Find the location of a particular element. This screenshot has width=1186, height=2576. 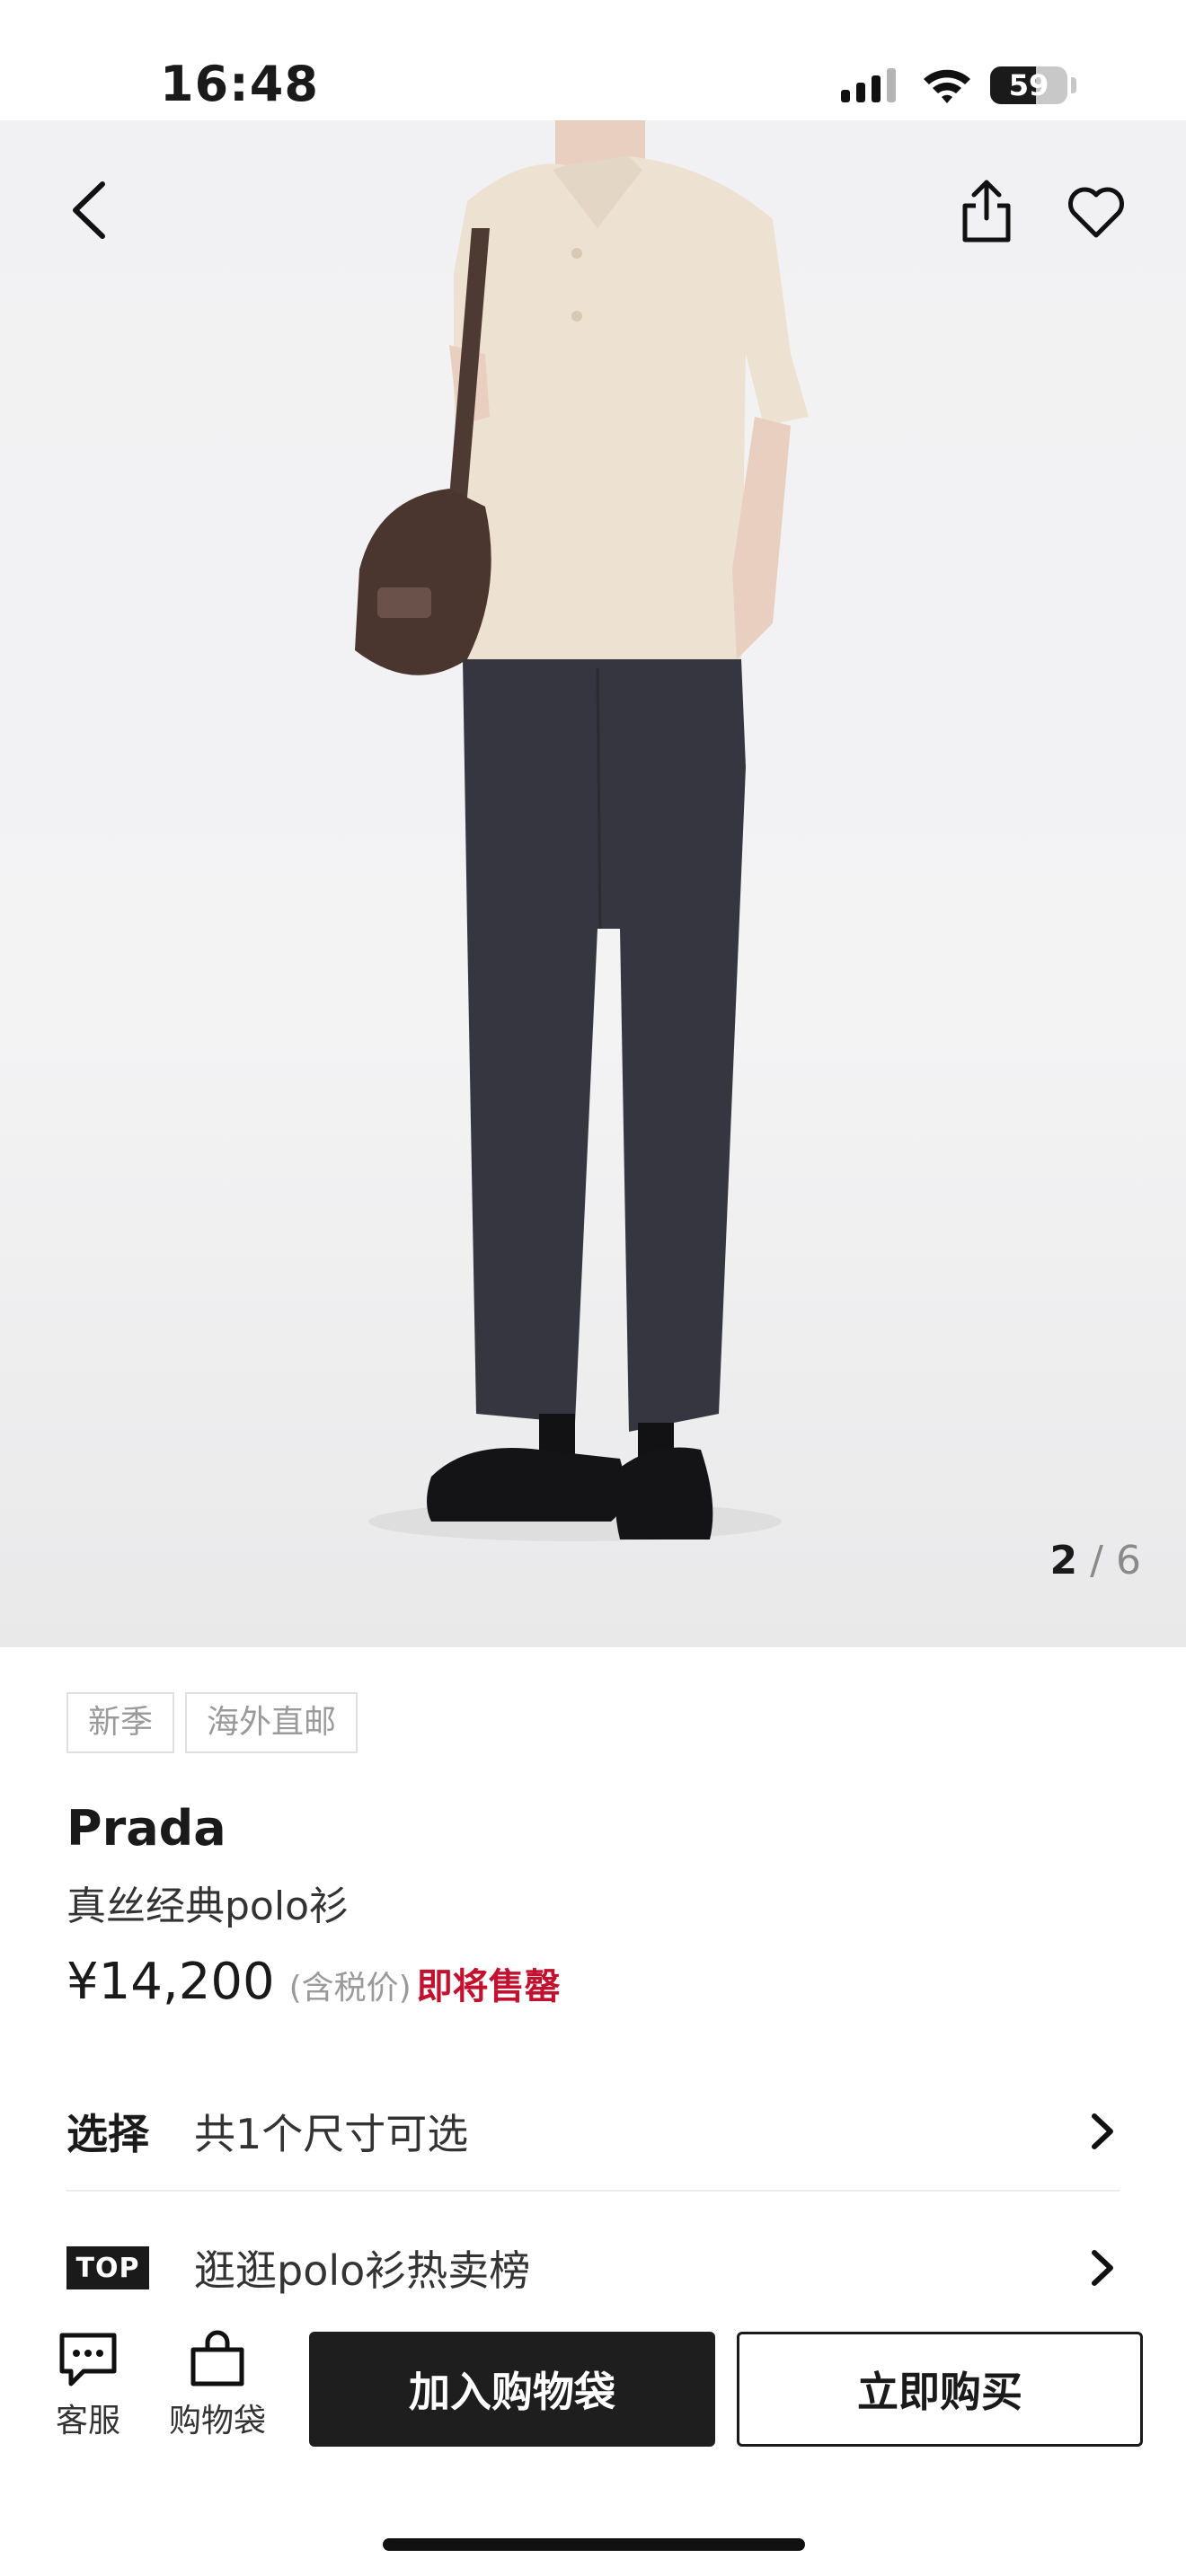

size-selector-text: 共1个尺寸可选 is located at coordinates (331, 2134).